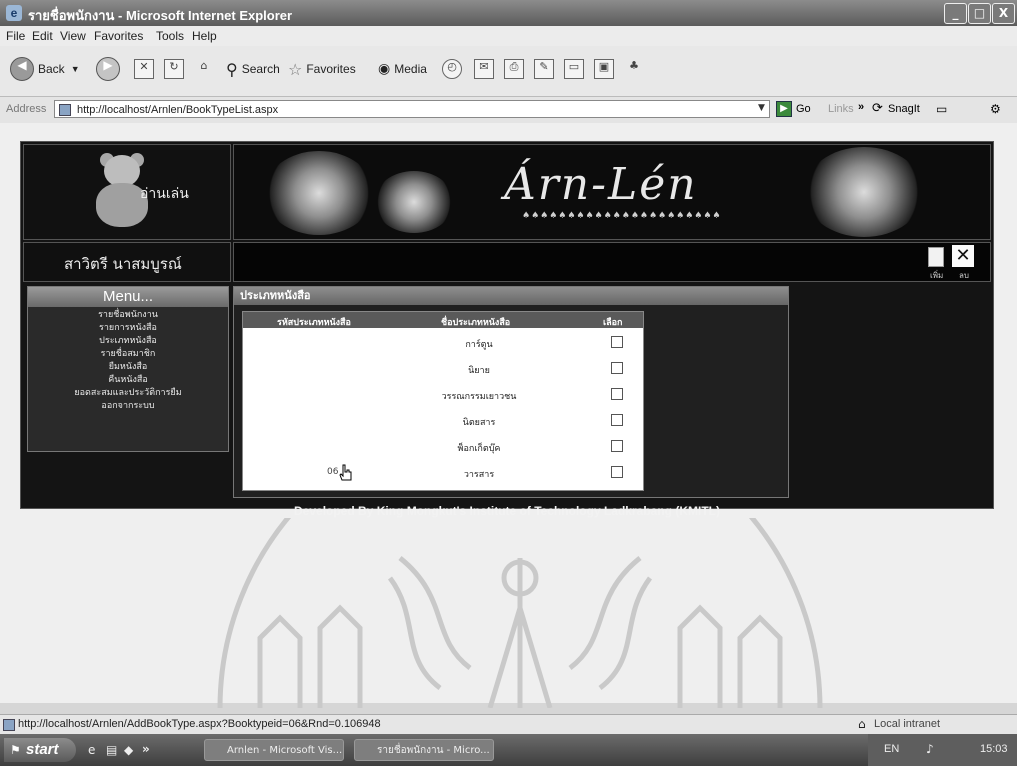 This screenshot has height=766, width=1017. Describe the element at coordinates (174, 69) in the screenshot. I see `refresh-button: ↻` at that location.